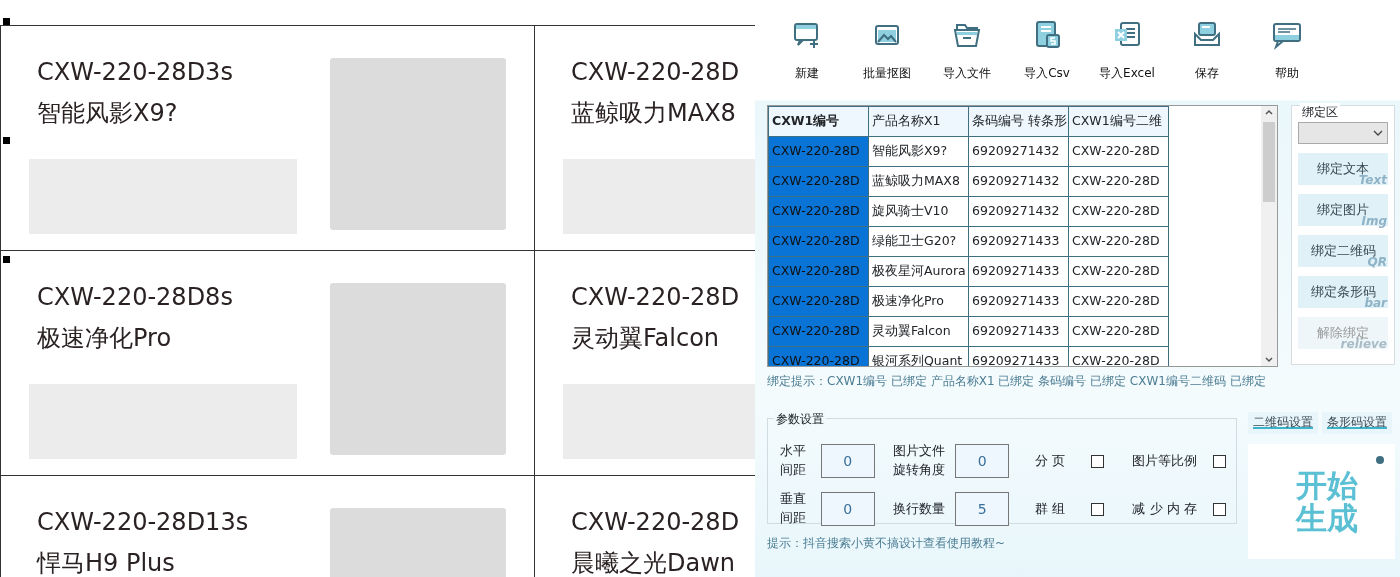 The height and width of the screenshot is (577, 1400). I want to click on table-cell: 旋风骑士V10, so click(918, 211).